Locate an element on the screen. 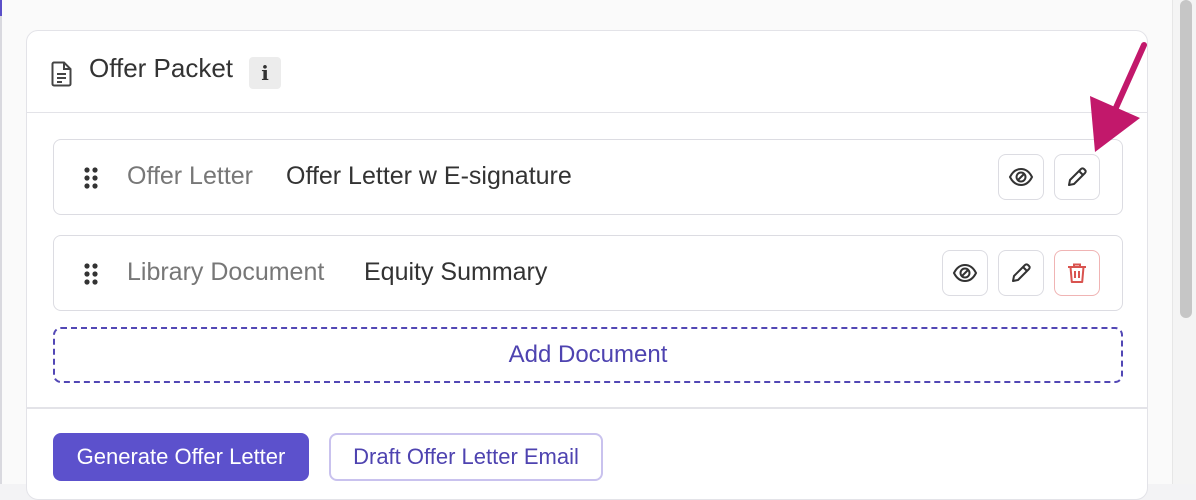 Image resolution: width=1196 pixels, height=500 pixels. add-document-button: Add Document is located at coordinates (588, 355).